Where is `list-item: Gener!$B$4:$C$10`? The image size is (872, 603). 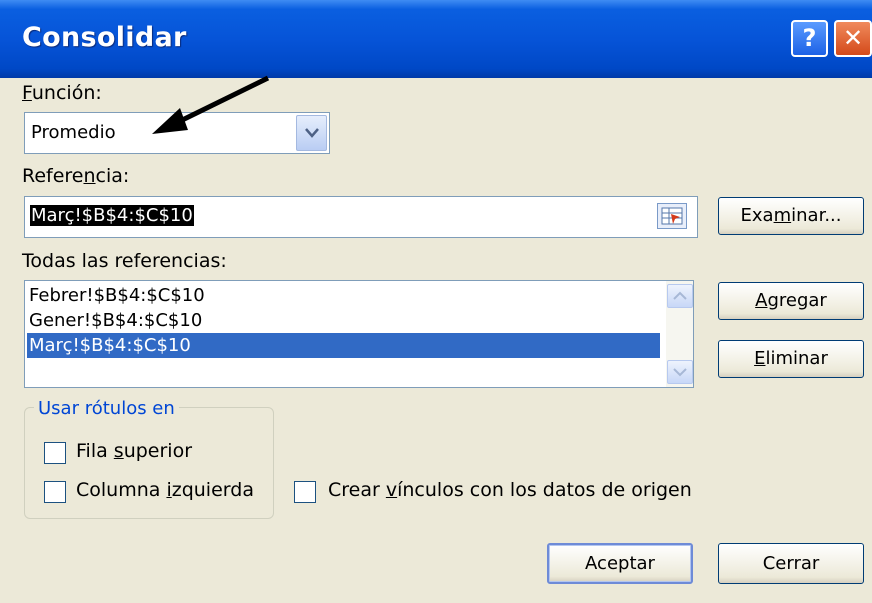
list-item: Gener!$B$4:$C$10 is located at coordinates (346, 320).